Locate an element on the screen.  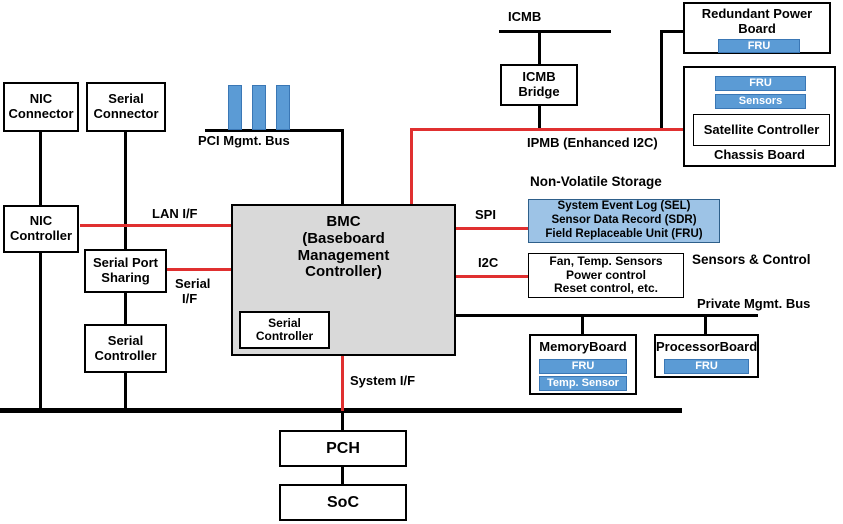
nic-controller-label-2: Controller is located at coordinates (41, 235).